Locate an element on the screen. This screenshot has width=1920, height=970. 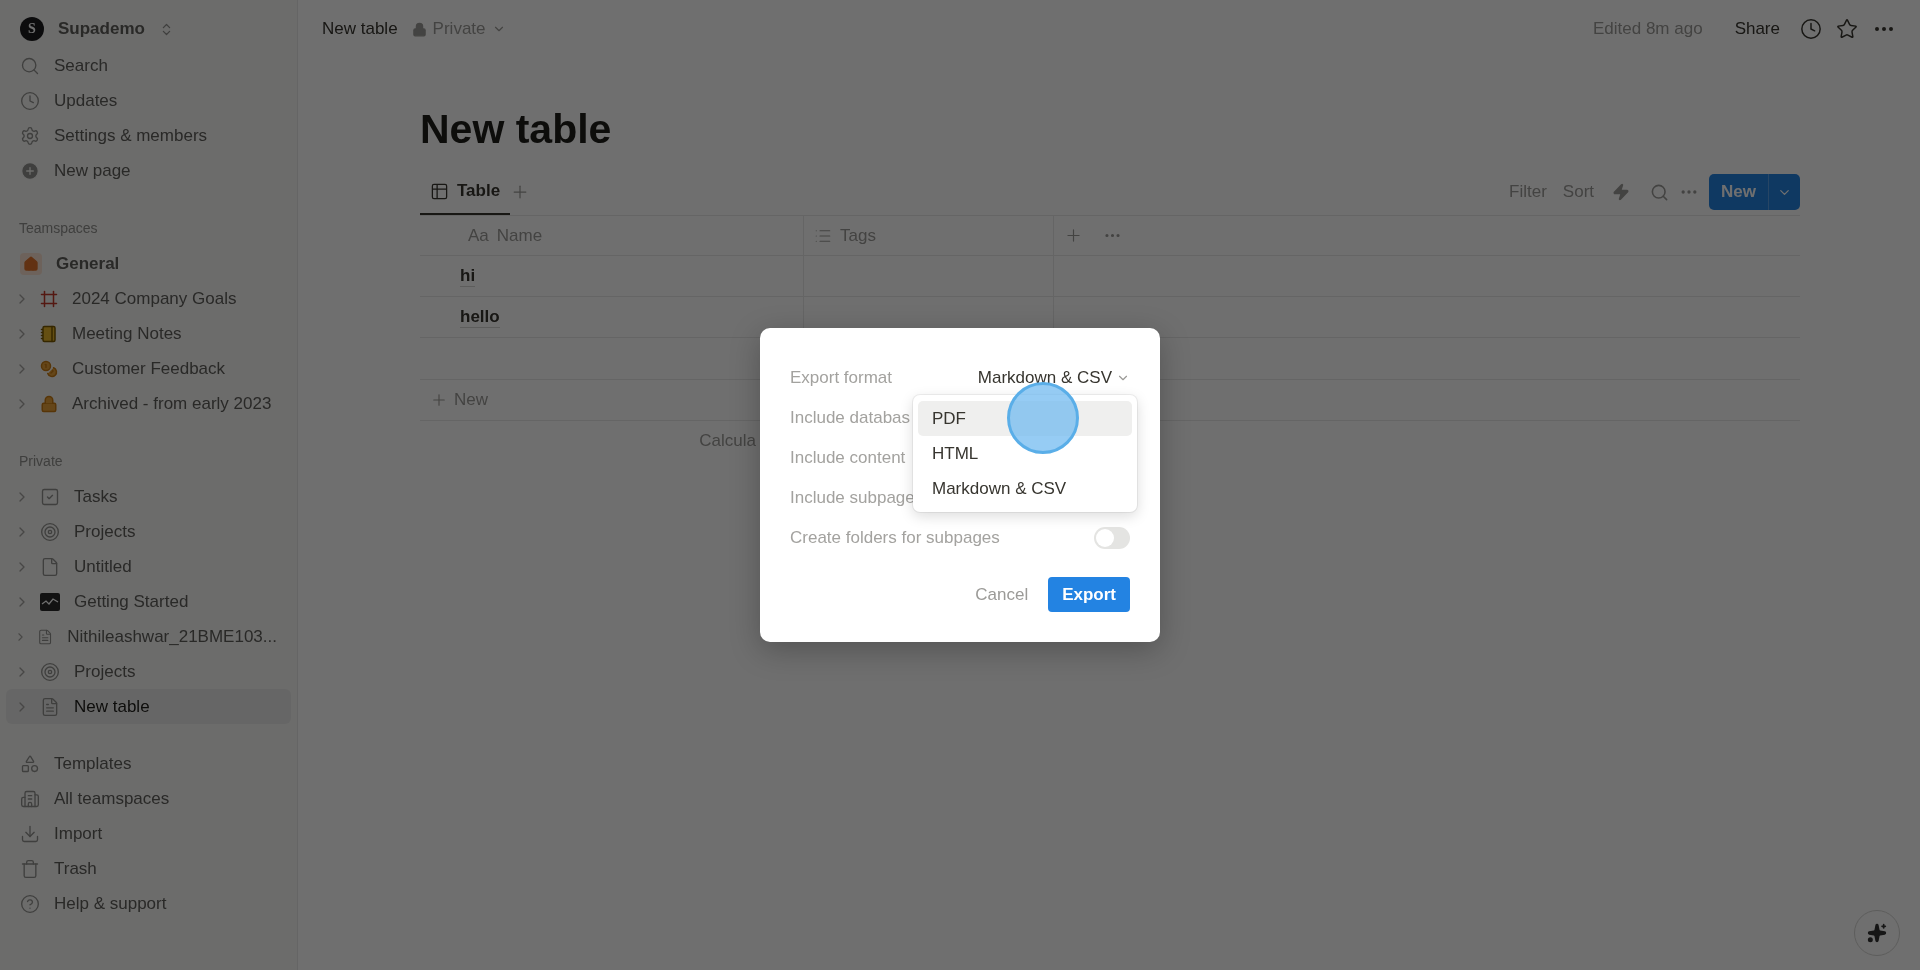
building-icon is located at coordinates (30, 798).